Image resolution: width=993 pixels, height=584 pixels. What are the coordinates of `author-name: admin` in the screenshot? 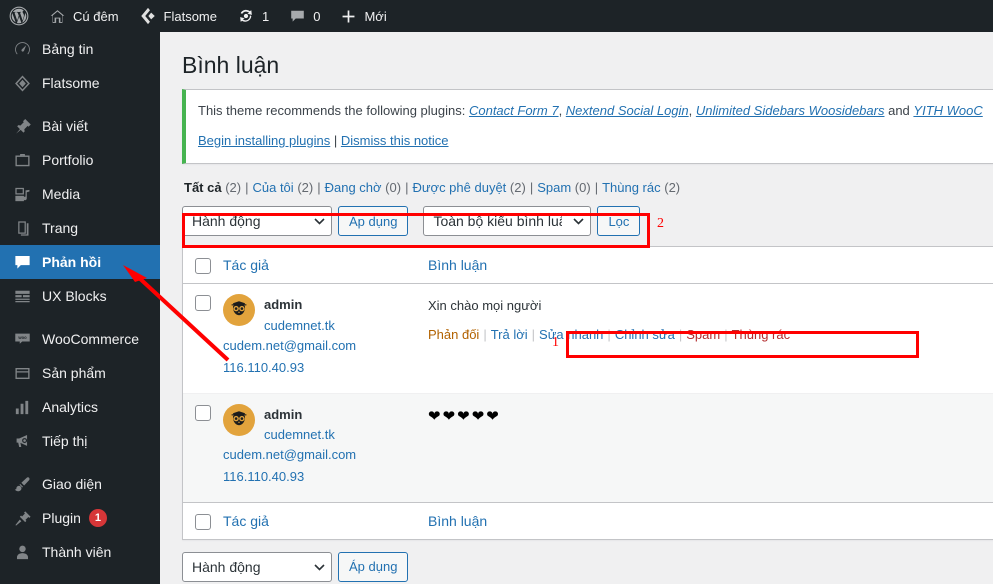 It's located at (283, 305).